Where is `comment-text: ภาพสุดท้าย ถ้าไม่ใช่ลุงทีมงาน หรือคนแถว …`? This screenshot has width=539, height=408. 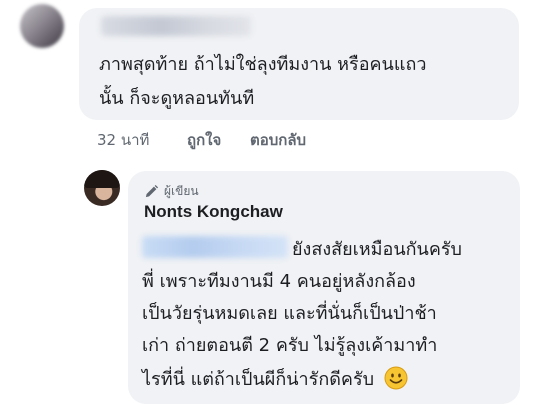
comment-text: ภาพสุดท้าย ถ้าไม่ใช่ลุงทีมงาน หรือคนแถว … is located at coordinates (263, 81).